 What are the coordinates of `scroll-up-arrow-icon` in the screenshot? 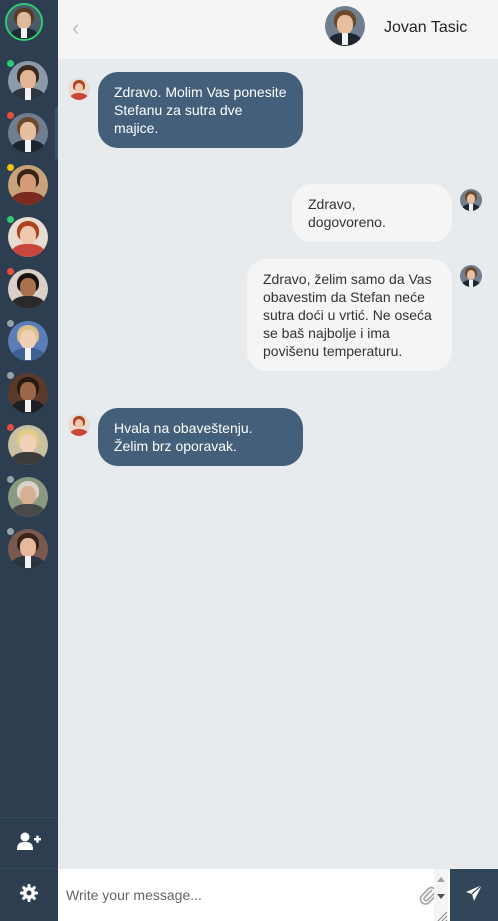 It's located at (441, 879).